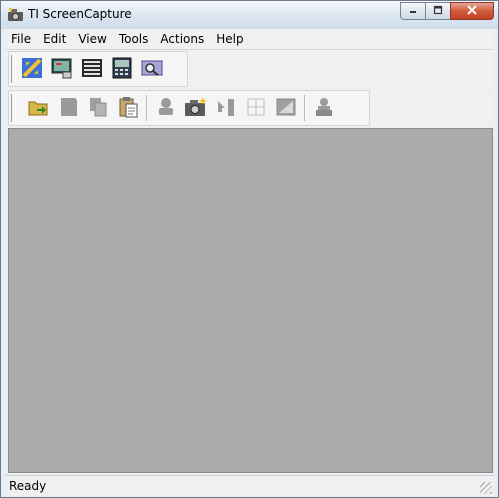 This screenshot has width=499, height=498. I want to click on magnify-screen-button, so click(152, 69).